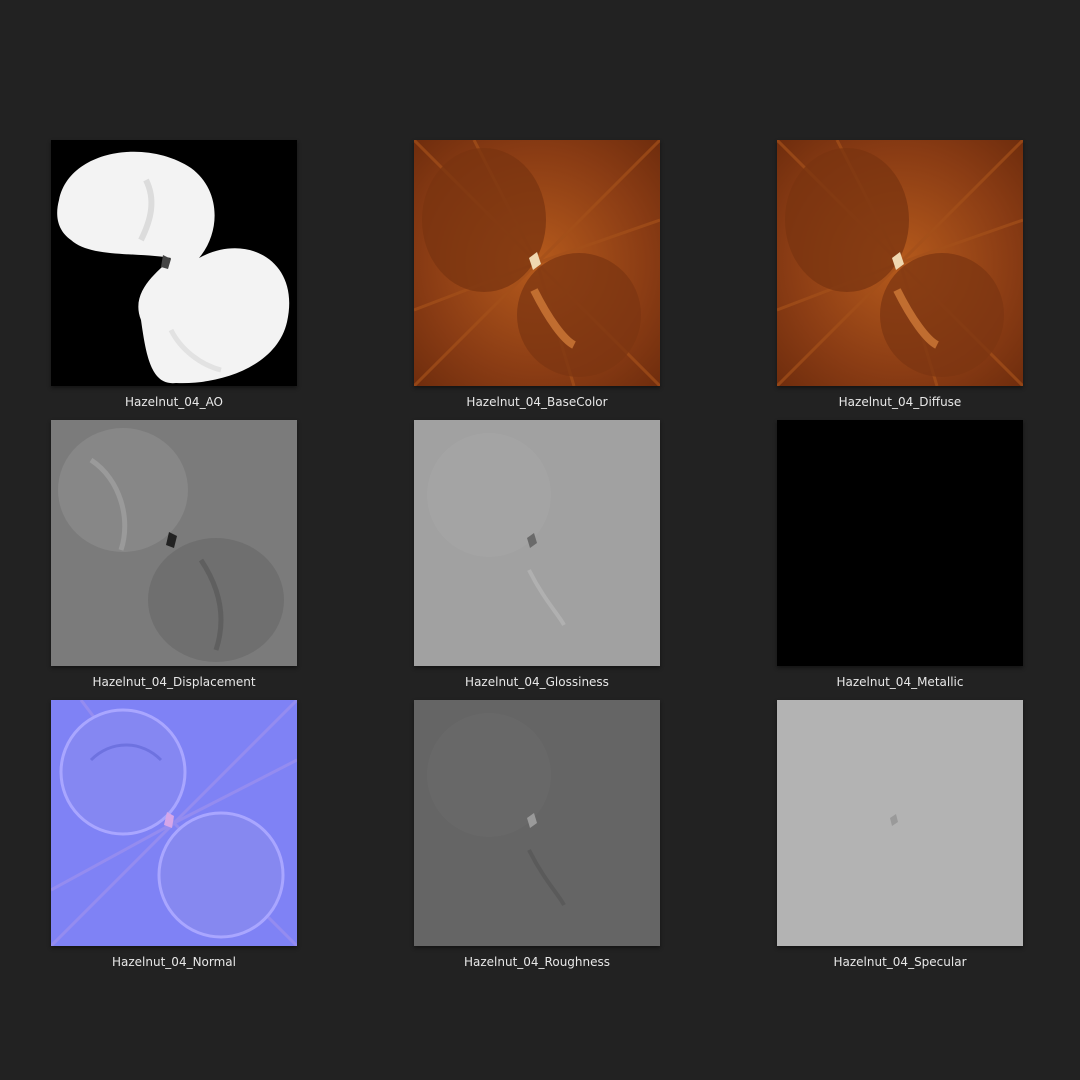 Image resolution: width=1080 pixels, height=1080 pixels. I want to click on thumbnail-label: Hazelnut_04_Roughness, so click(537, 962).